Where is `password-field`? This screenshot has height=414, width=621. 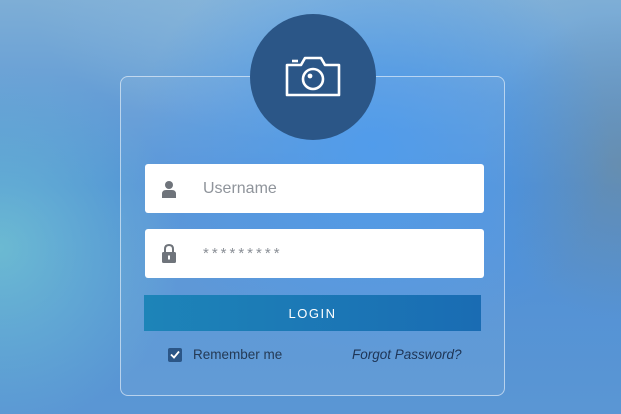 password-field is located at coordinates (314, 253).